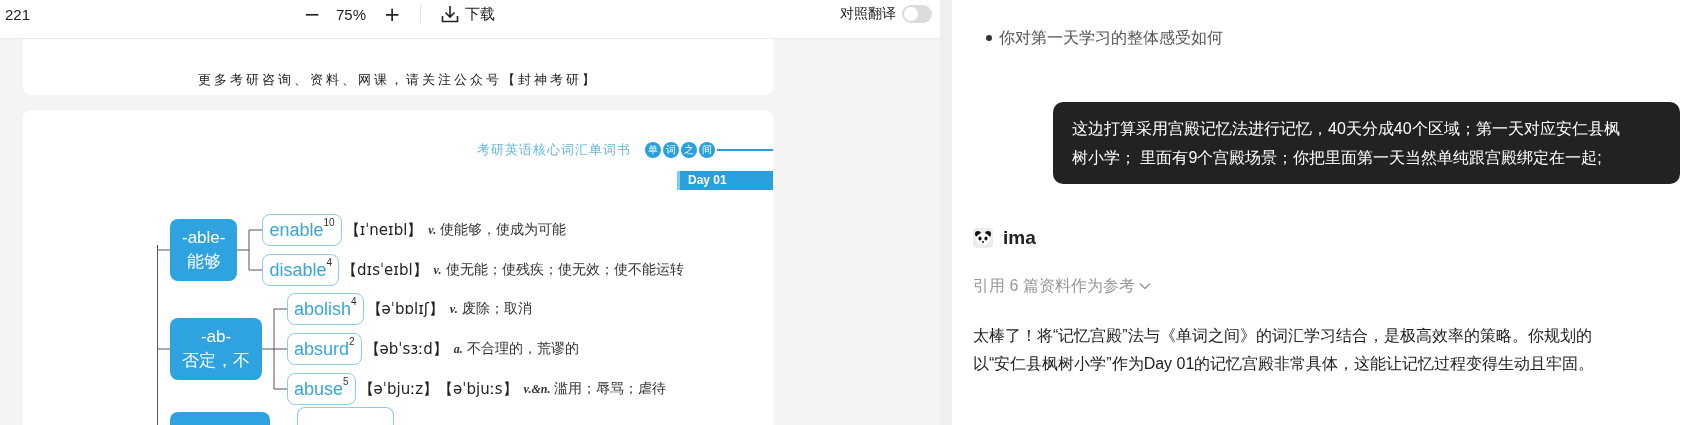  What do you see at coordinates (1144, 286) in the screenshot?
I see `chevron-down-icon` at bounding box center [1144, 286].